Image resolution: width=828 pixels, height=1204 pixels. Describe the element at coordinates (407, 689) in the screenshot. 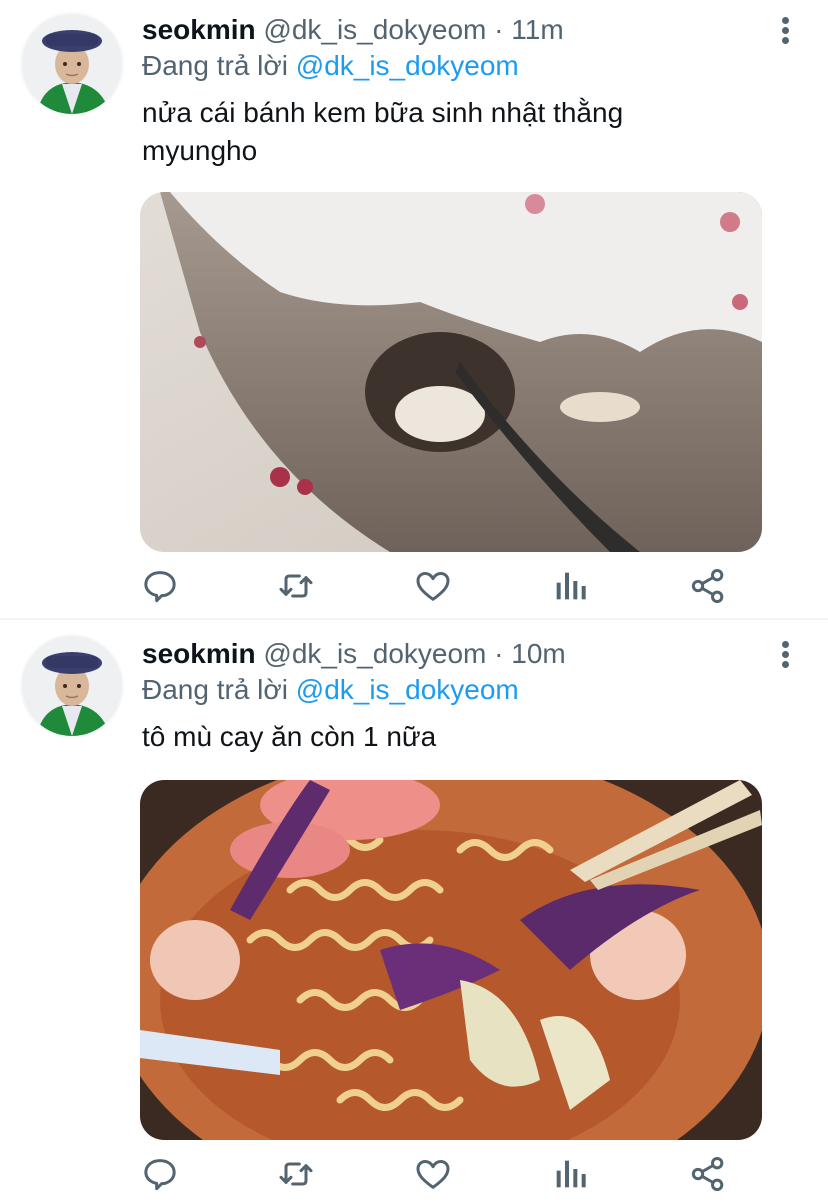

I see `mention-link: @dk_is_dokyeom` at that location.